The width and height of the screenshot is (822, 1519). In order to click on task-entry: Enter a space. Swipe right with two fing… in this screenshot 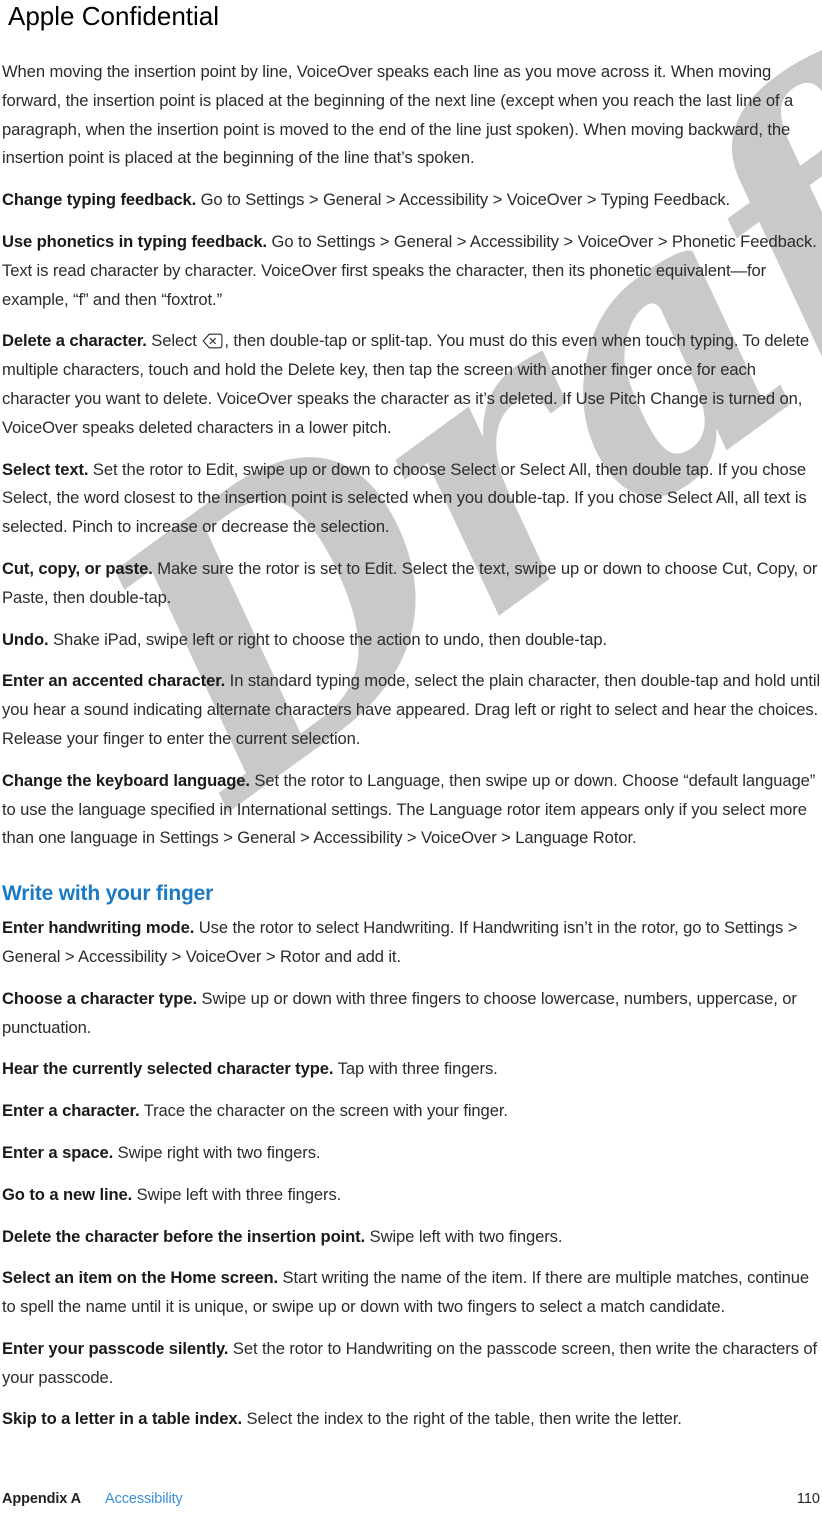, I will do `click(412, 1153)`.